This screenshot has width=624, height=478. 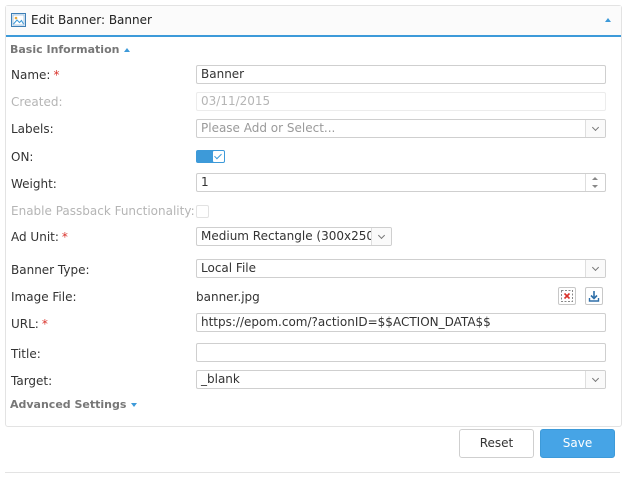 What do you see at coordinates (401, 352) in the screenshot?
I see `title-input` at bounding box center [401, 352].